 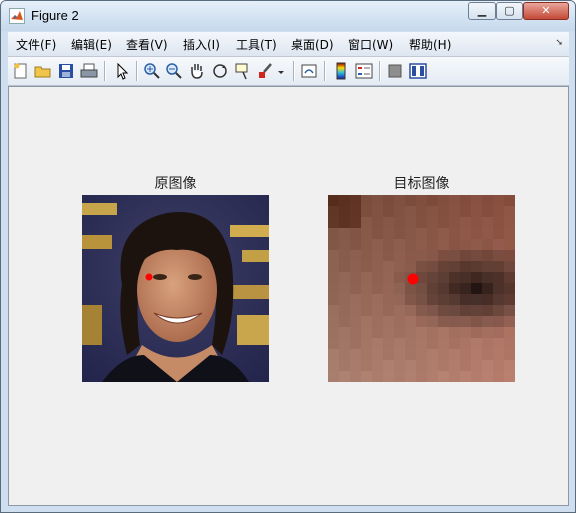 What do you see at coordinates (559, 43) in the screenshot?
I see `menu-overflow-icon: ➘` at bounding box center [559, 43].